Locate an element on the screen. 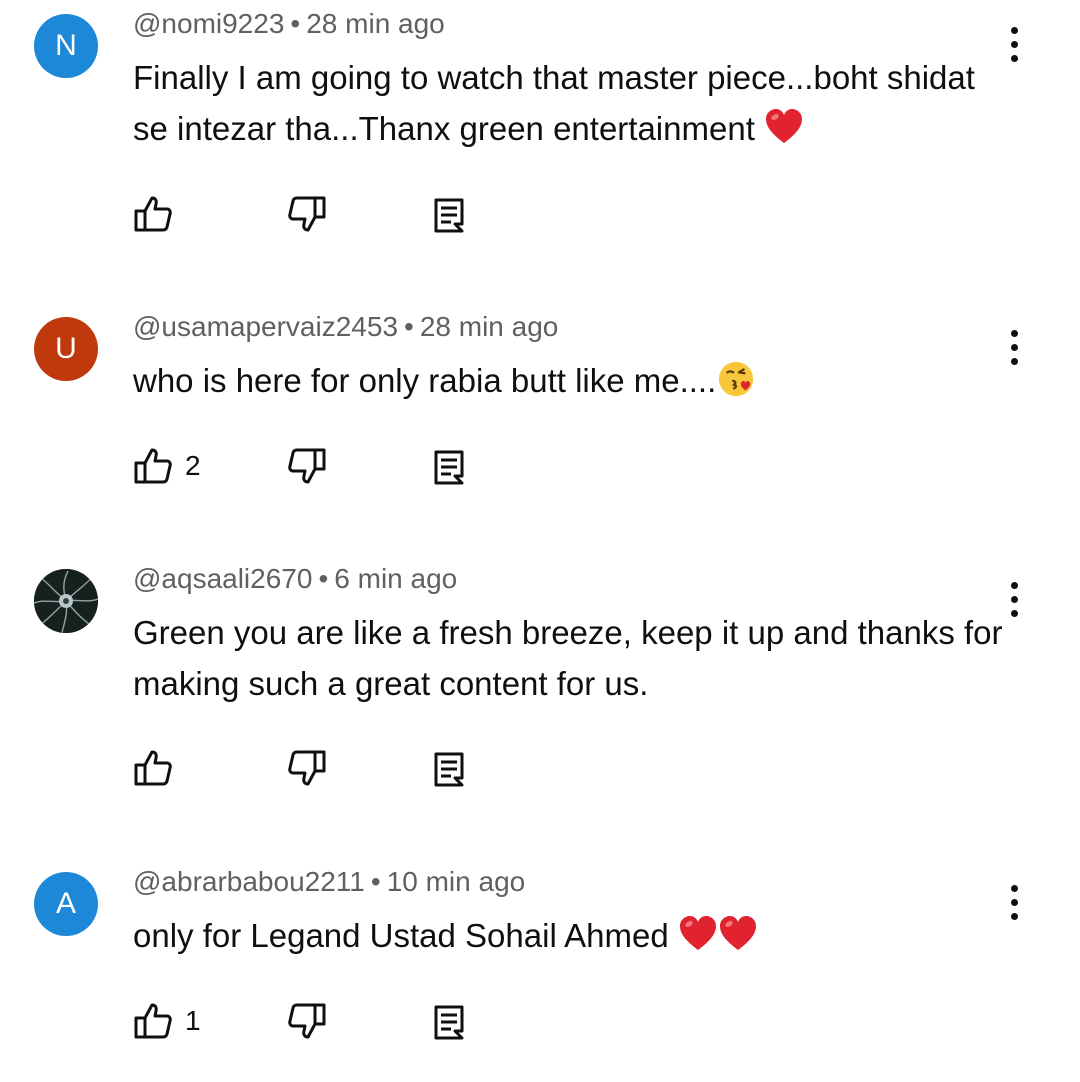 This screenshot has width=1080, height=1082. comment-actions: 2 is located at coordinates (313, 466).